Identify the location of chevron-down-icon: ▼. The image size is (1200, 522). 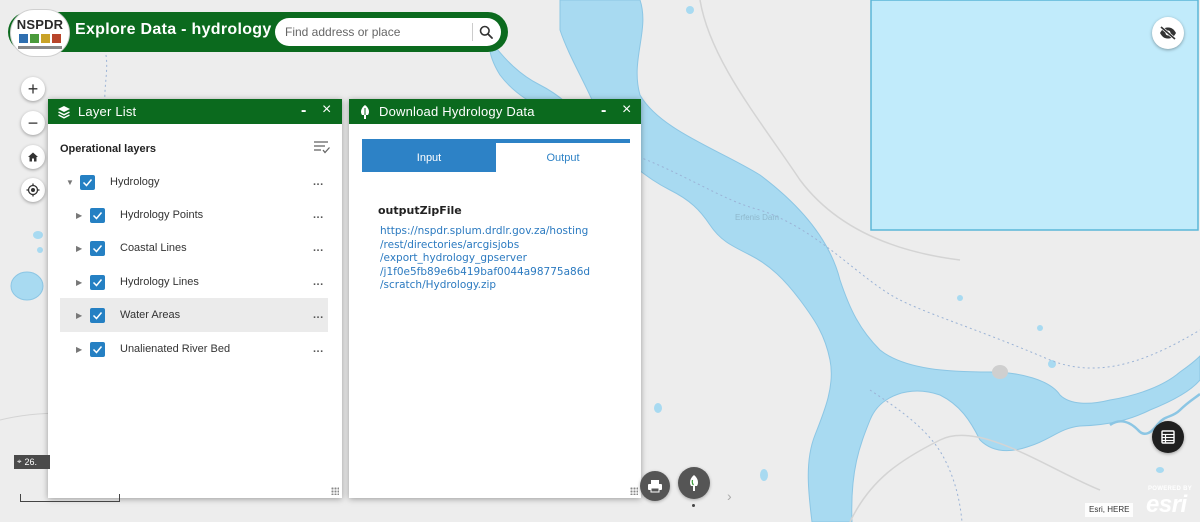
(70, 182).